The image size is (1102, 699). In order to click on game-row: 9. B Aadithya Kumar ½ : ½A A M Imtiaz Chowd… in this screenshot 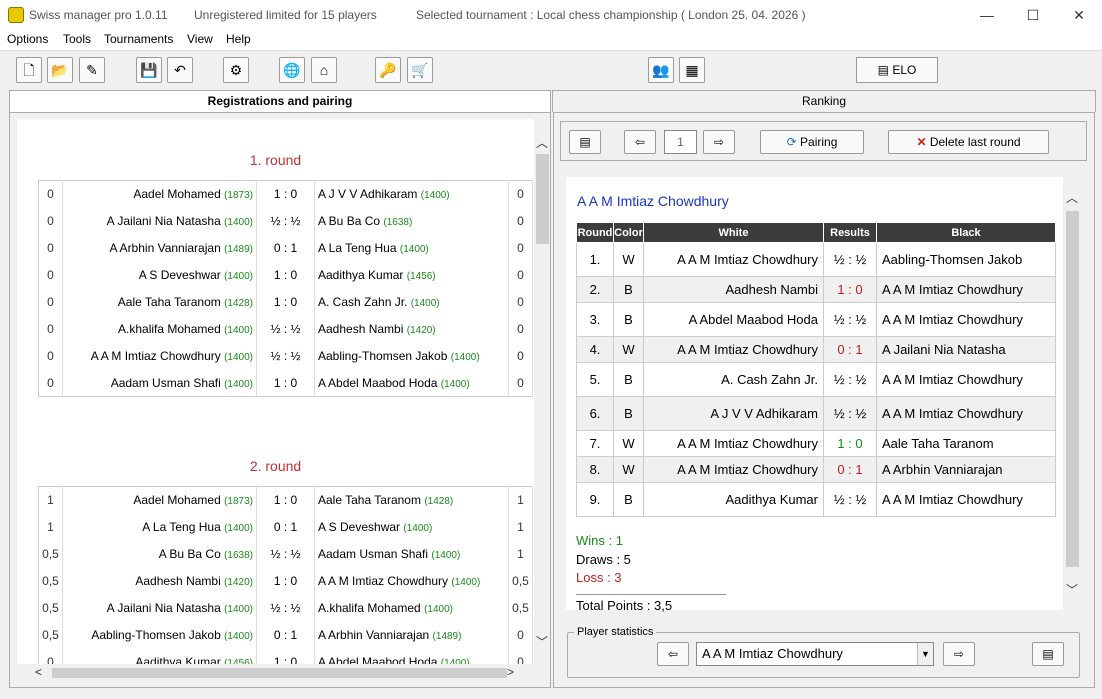, I will do `click(816, 499)`.